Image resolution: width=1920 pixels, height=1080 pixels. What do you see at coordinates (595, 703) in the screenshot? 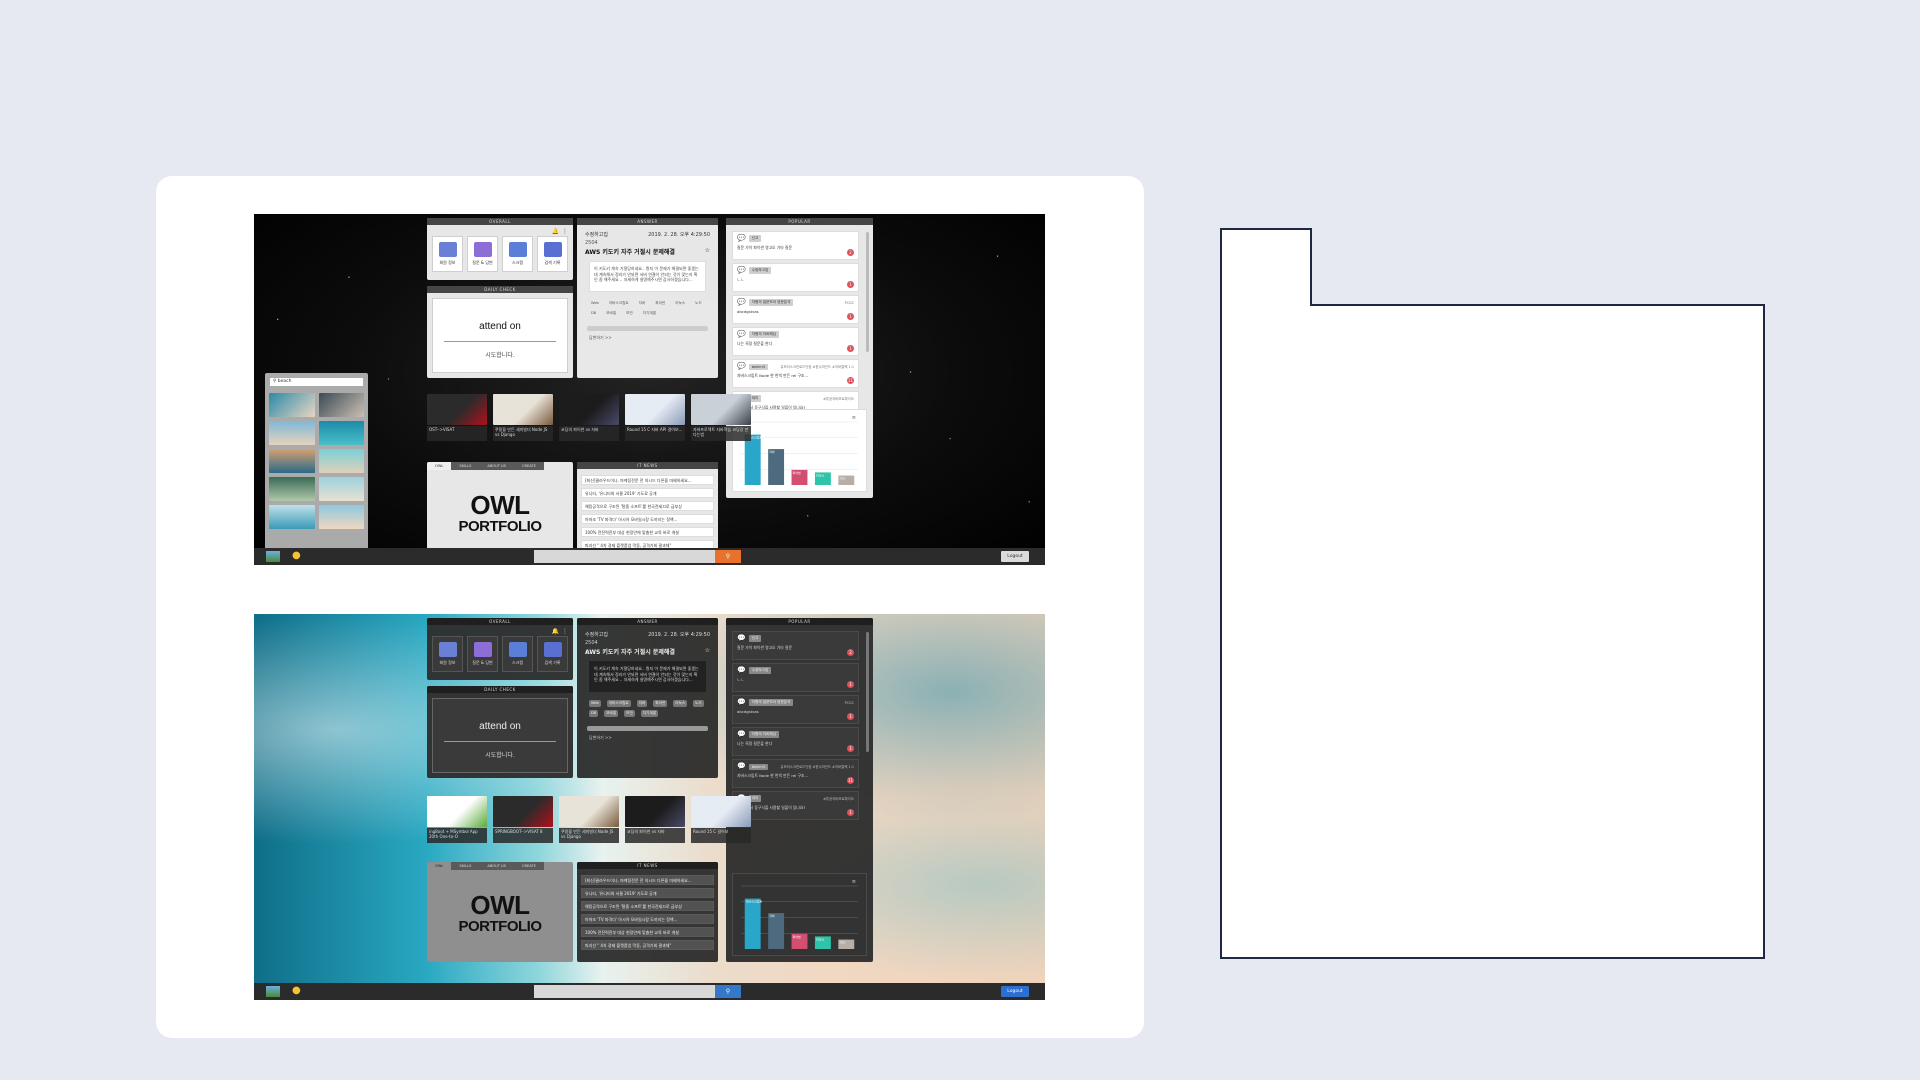
I see `answer-tag: Web` at bounding box center [595, 703].